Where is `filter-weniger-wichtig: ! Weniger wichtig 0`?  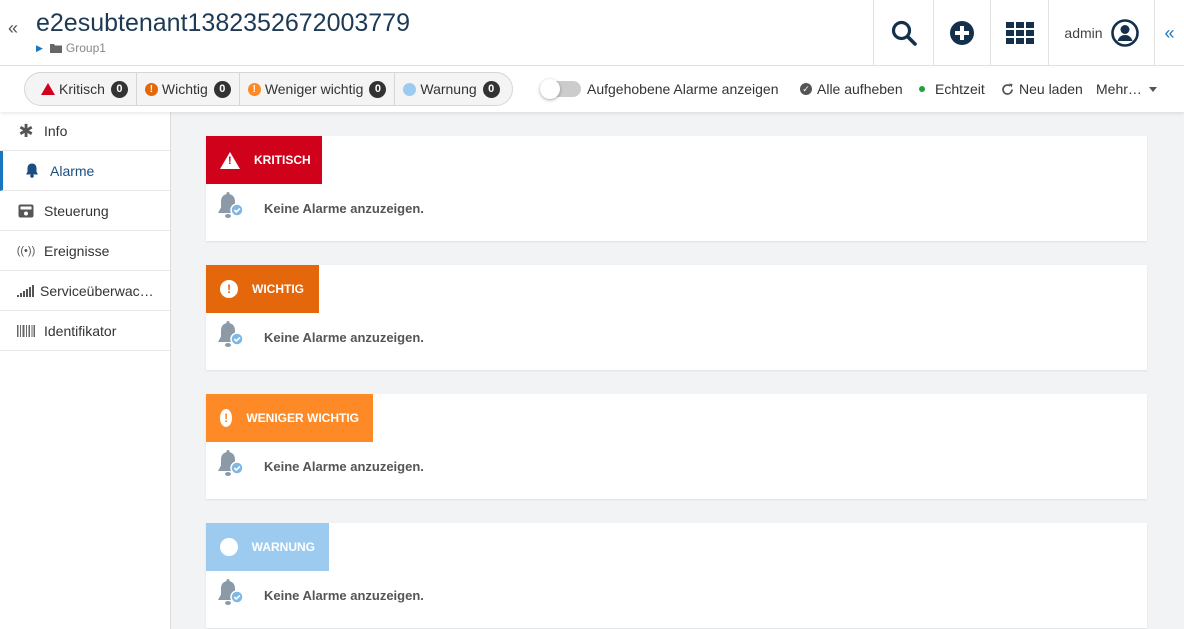
filter-weniger-wichtig: ! Weniger wichtig 0 is located at coordinates (318, 89).